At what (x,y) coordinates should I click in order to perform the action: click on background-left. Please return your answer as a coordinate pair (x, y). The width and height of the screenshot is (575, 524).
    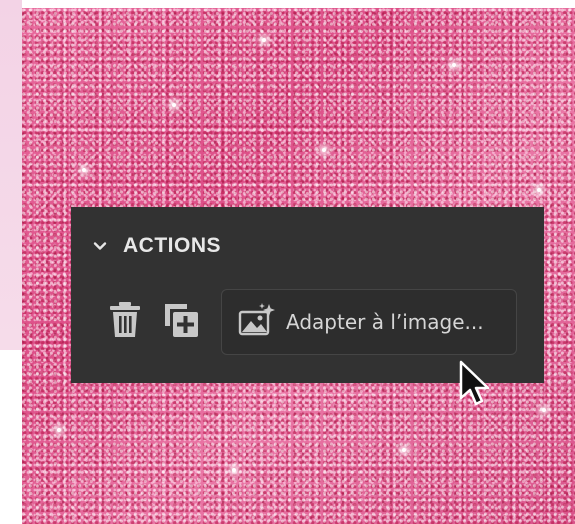
    Looking at the image, I should click on (11, 175).